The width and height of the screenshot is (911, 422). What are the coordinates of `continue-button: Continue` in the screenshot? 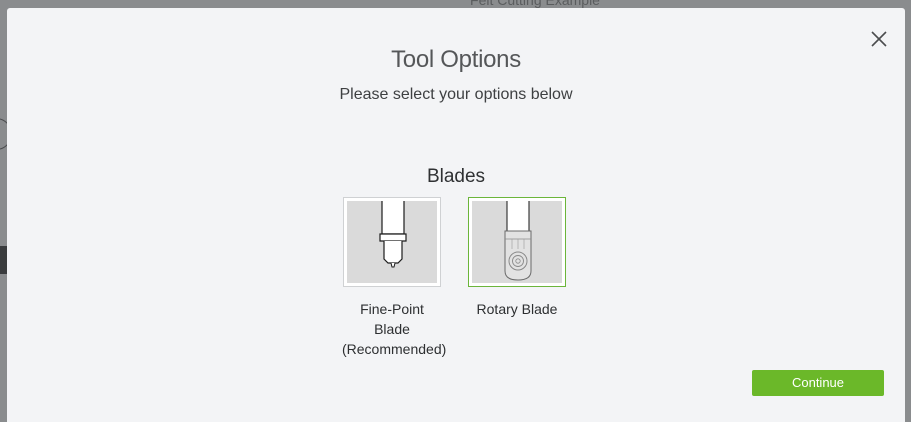 It's located at (818, 383).